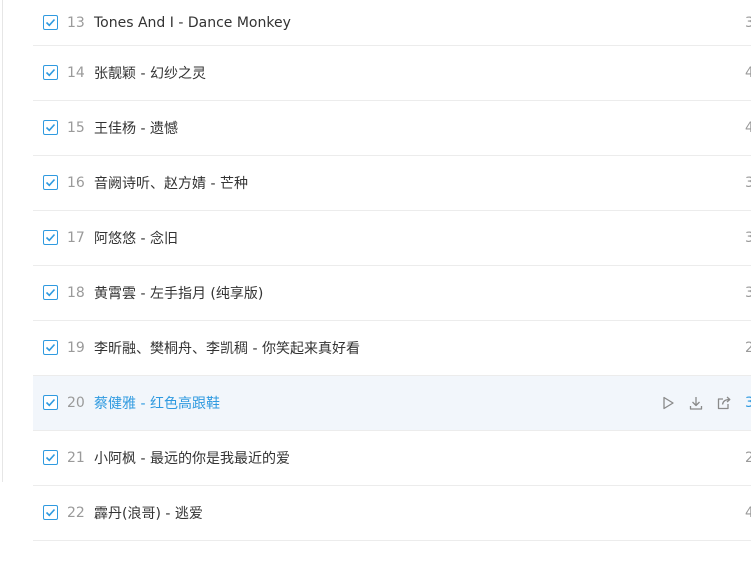 Image resolution: width=751 pixels, height=575 pixels. What do you see at coordinates (76, 458) in the screenshot?
I see `track-number: 21` at bounding box center [76, 458].